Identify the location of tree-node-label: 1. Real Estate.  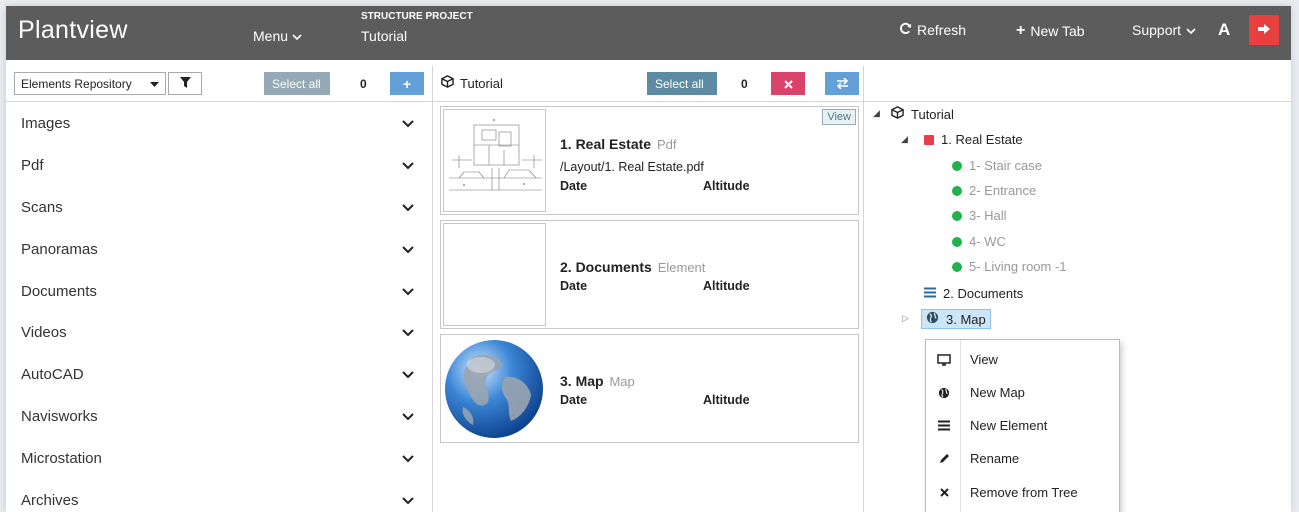
(982, 139).